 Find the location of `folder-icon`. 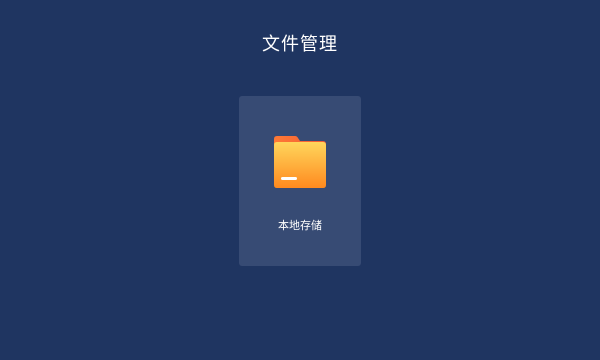

folder-icon is located at coordinates (300, 162).